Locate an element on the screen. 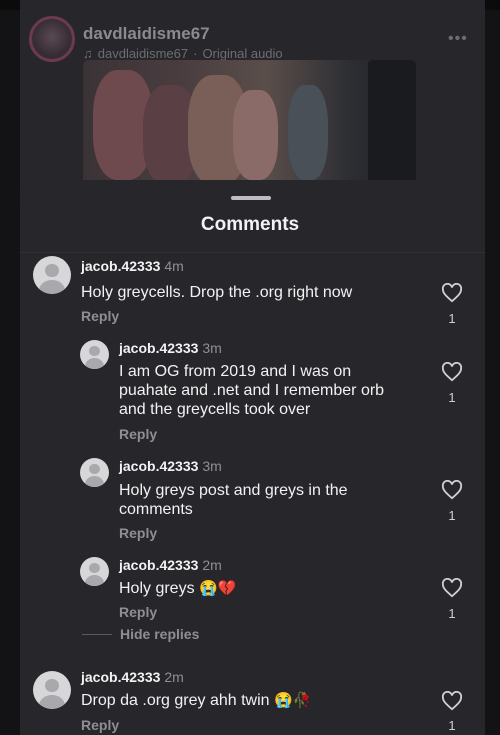 The image size is (500, 735). comment-text: Holy greycells. Drop the .org right now is located at coordinates (217, 292).